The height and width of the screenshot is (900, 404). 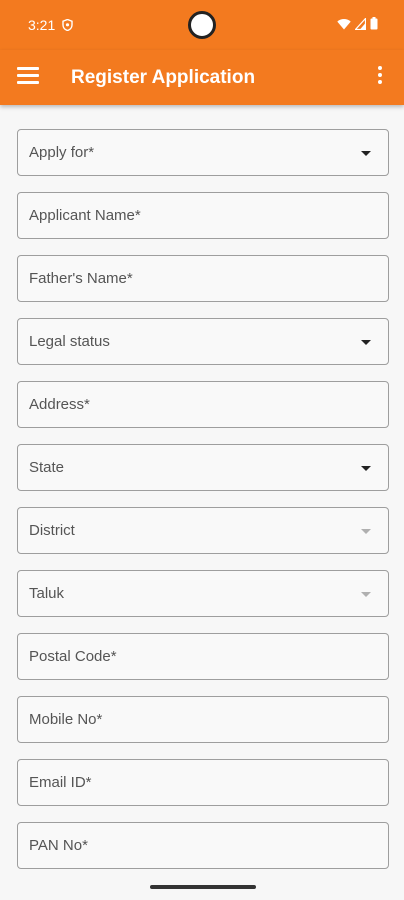 I want to click on field-label: State, so click(x=47, y=467).